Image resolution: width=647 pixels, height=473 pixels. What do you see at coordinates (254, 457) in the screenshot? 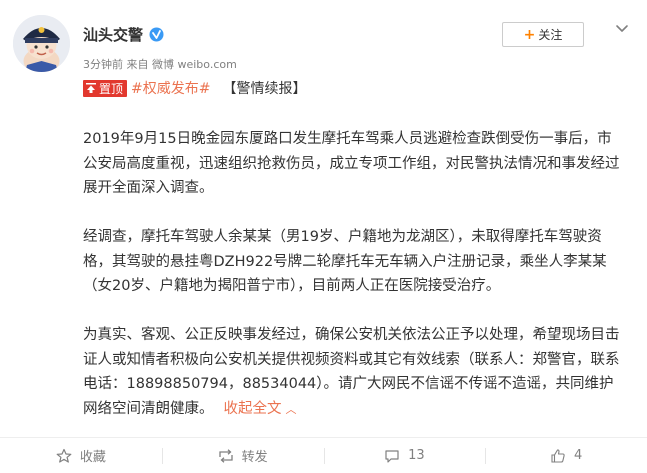
I see `repost-label: 转发` at bounding box center [254, 457].